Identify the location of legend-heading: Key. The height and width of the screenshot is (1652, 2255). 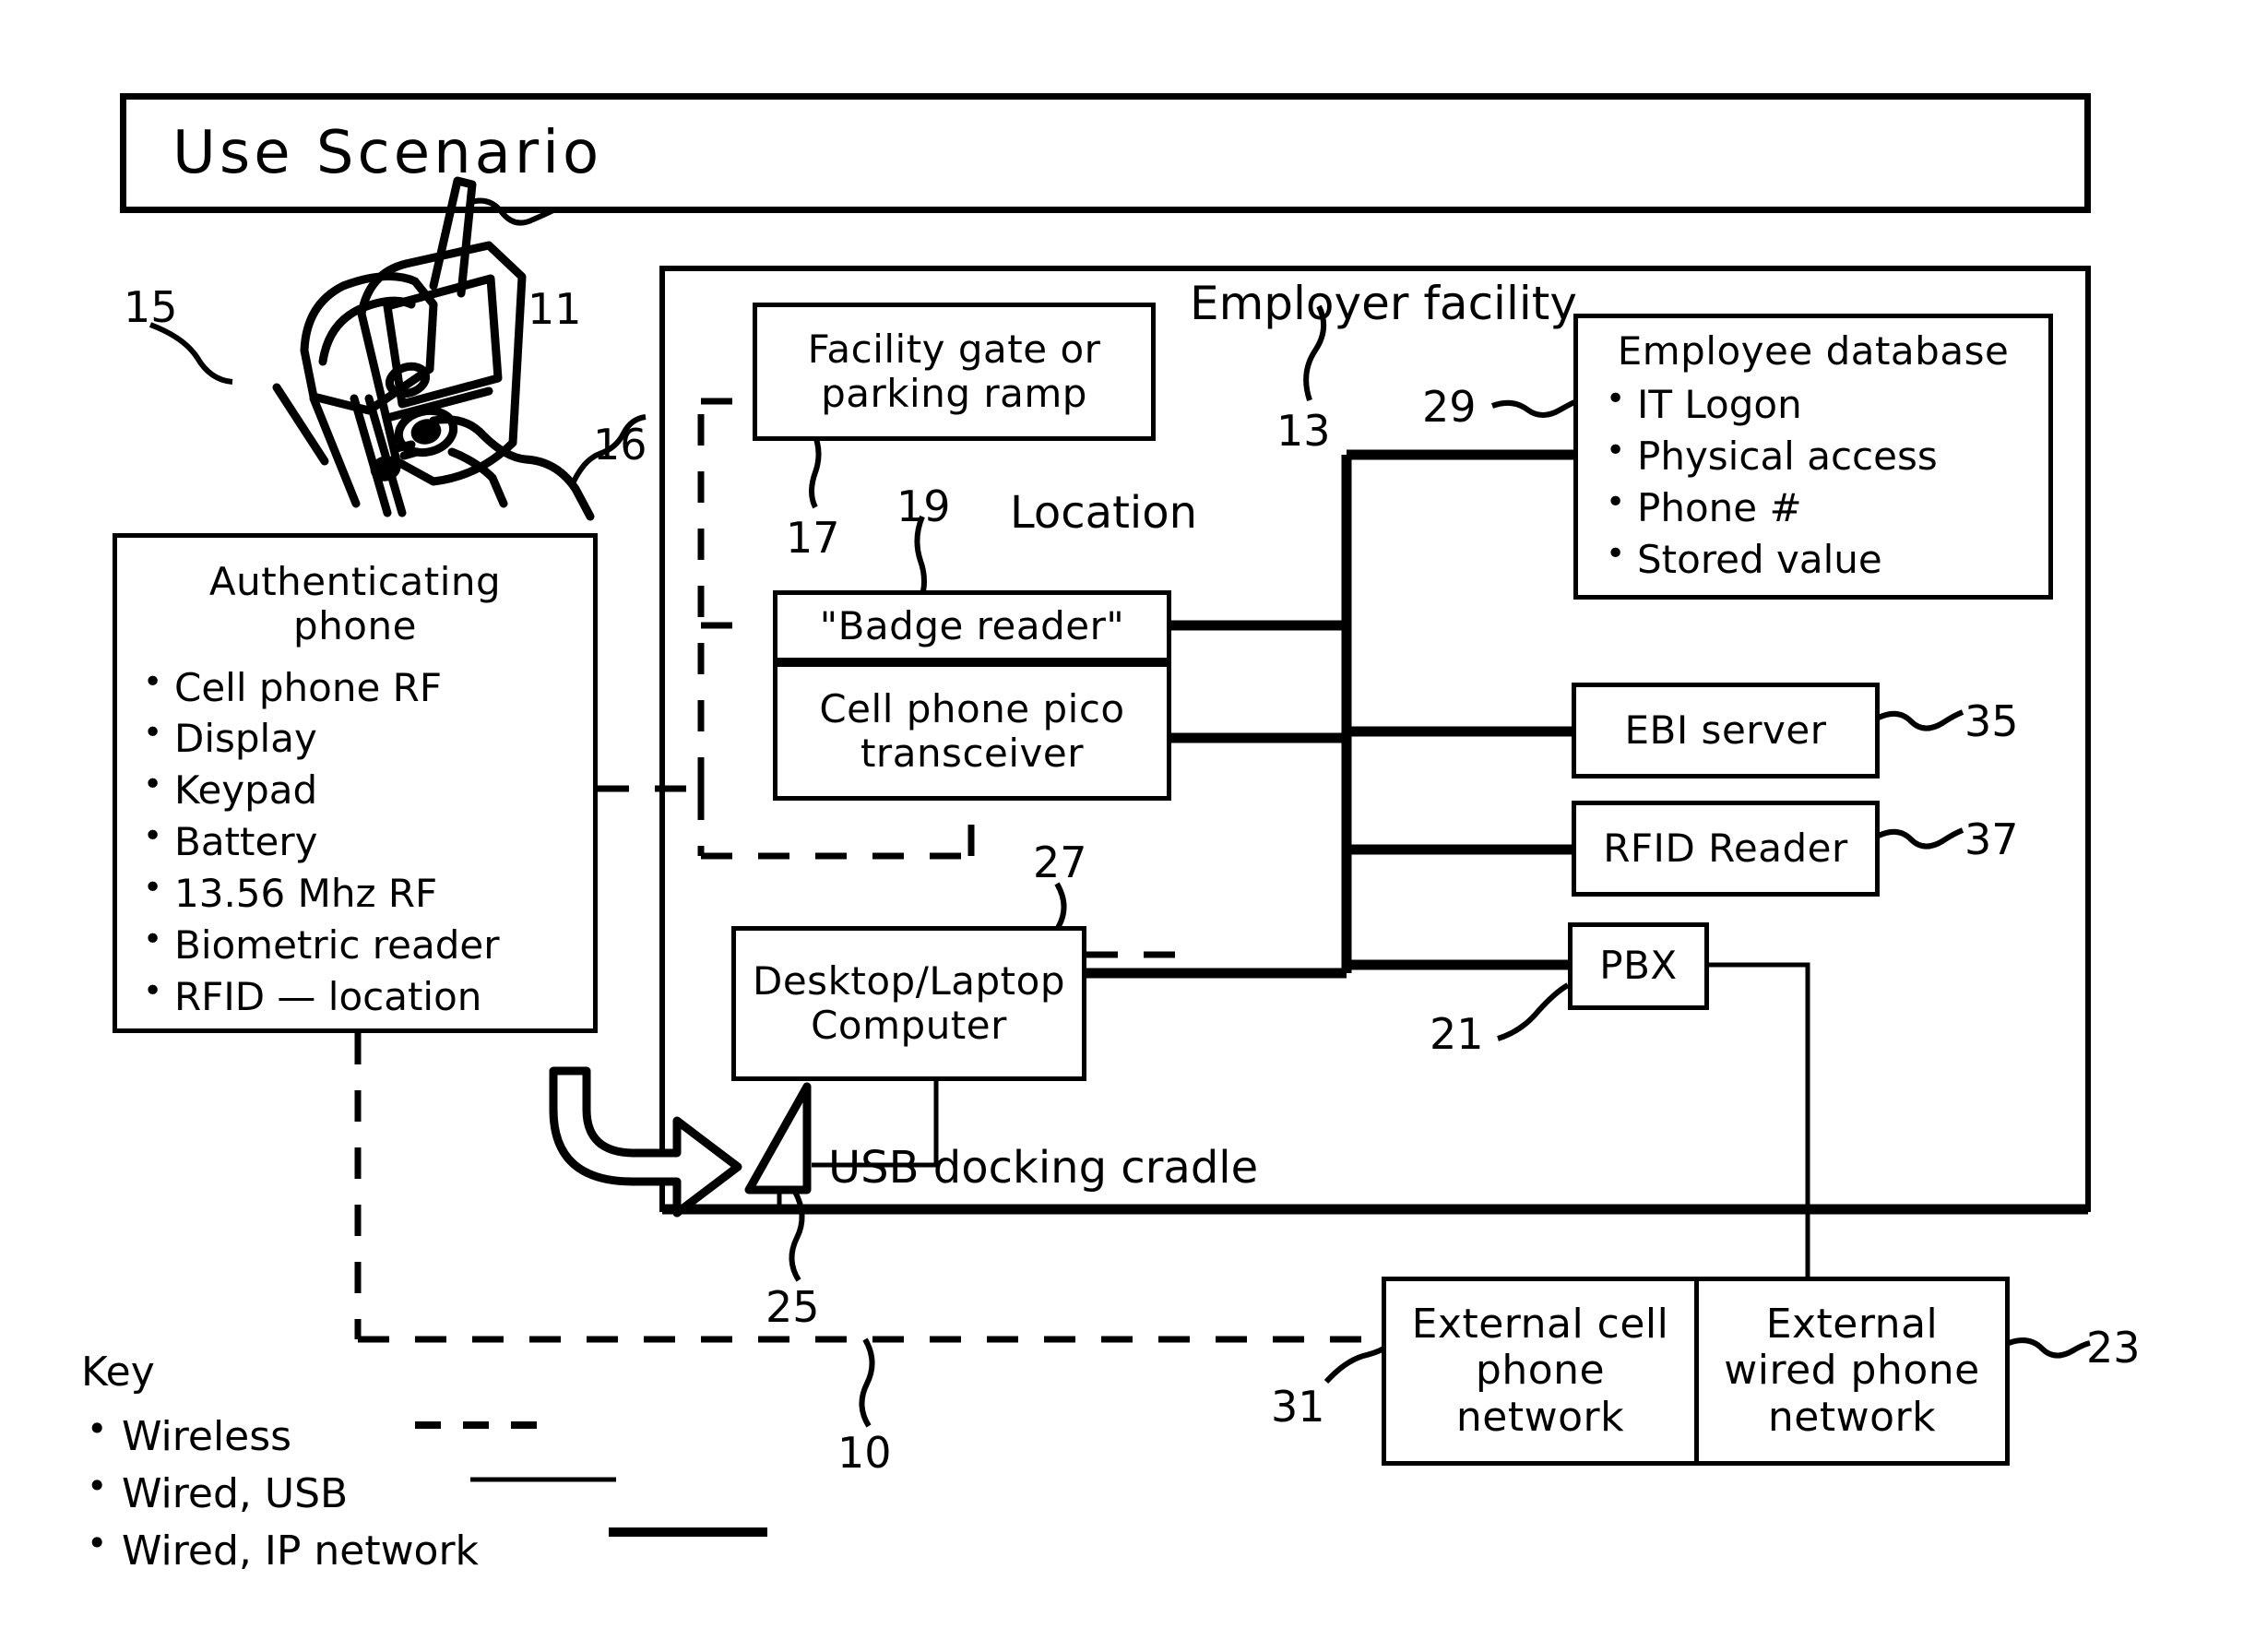
(118, 1372).